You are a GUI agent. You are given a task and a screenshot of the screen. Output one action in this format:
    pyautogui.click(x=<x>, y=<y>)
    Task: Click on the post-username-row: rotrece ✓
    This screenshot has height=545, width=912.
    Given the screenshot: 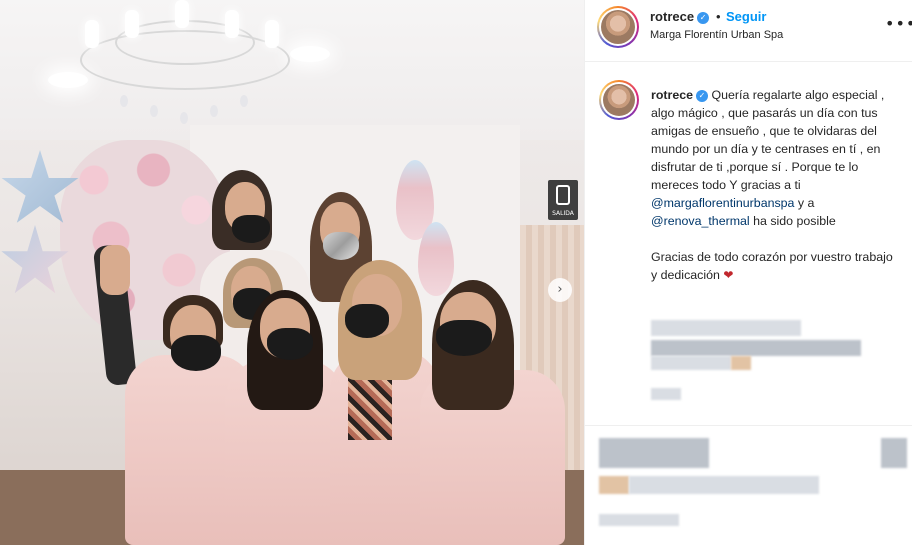 What is the action you would take?
    pyautogui.click(x=680, y=16)
    